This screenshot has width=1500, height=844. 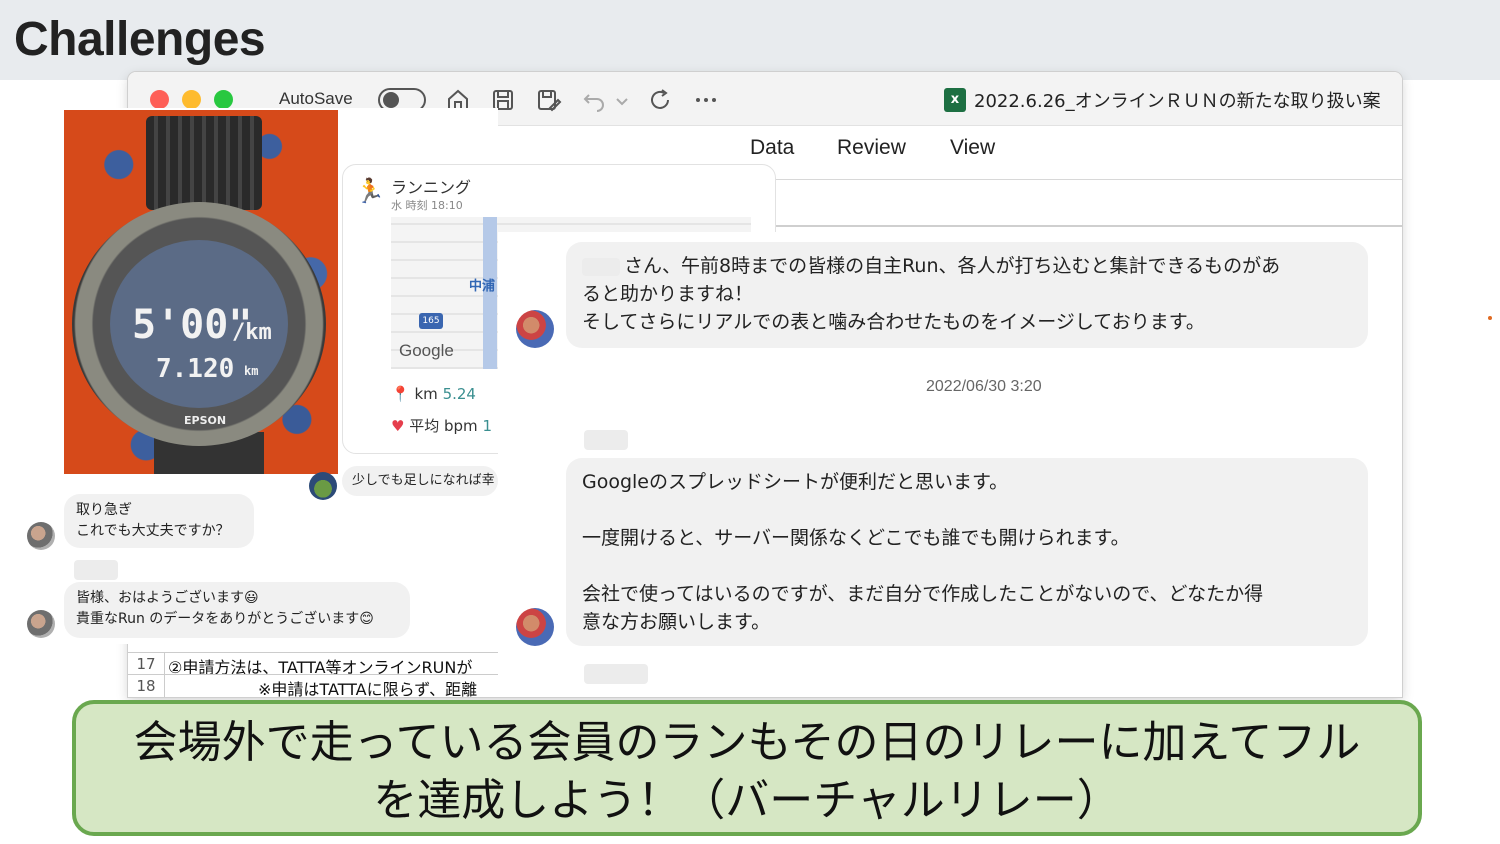 I want to click on watch-brand: EPSON, so click(x=205, y=420).